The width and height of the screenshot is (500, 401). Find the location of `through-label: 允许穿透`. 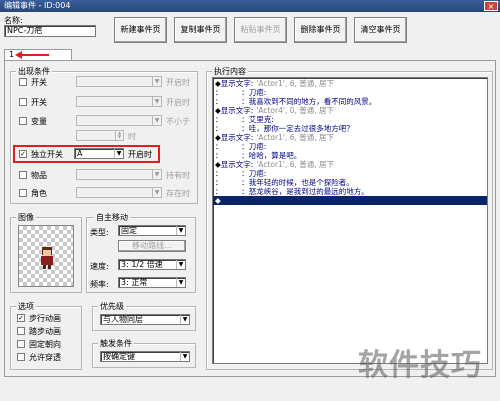

through-label: 允许穿透 is located at coordinates (45, 357).